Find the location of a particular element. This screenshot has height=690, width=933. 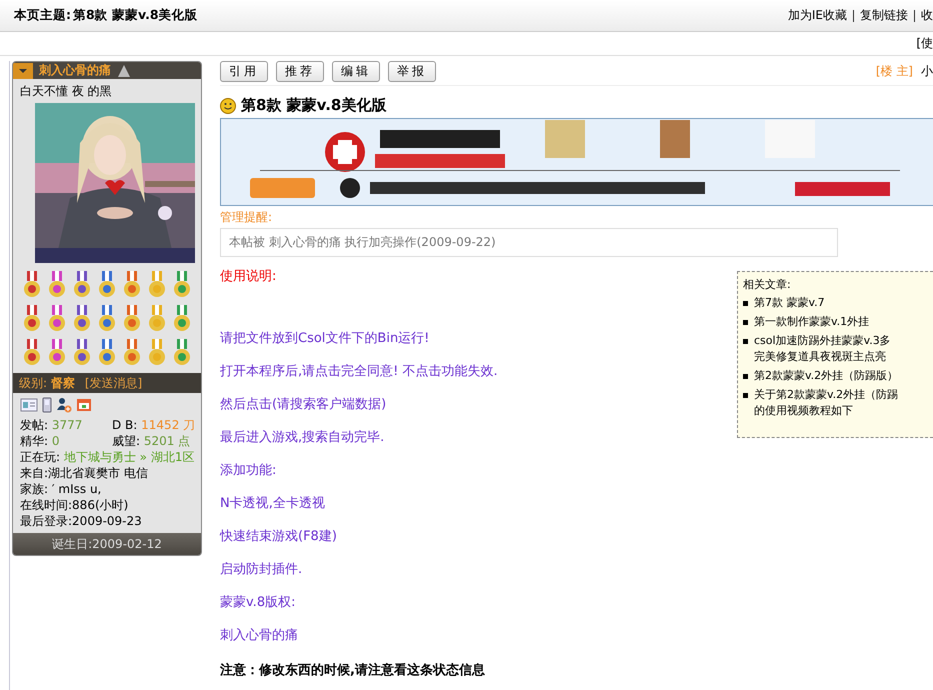

stat-text: 威望: 5201 点 is located at coordinates (152, 441).